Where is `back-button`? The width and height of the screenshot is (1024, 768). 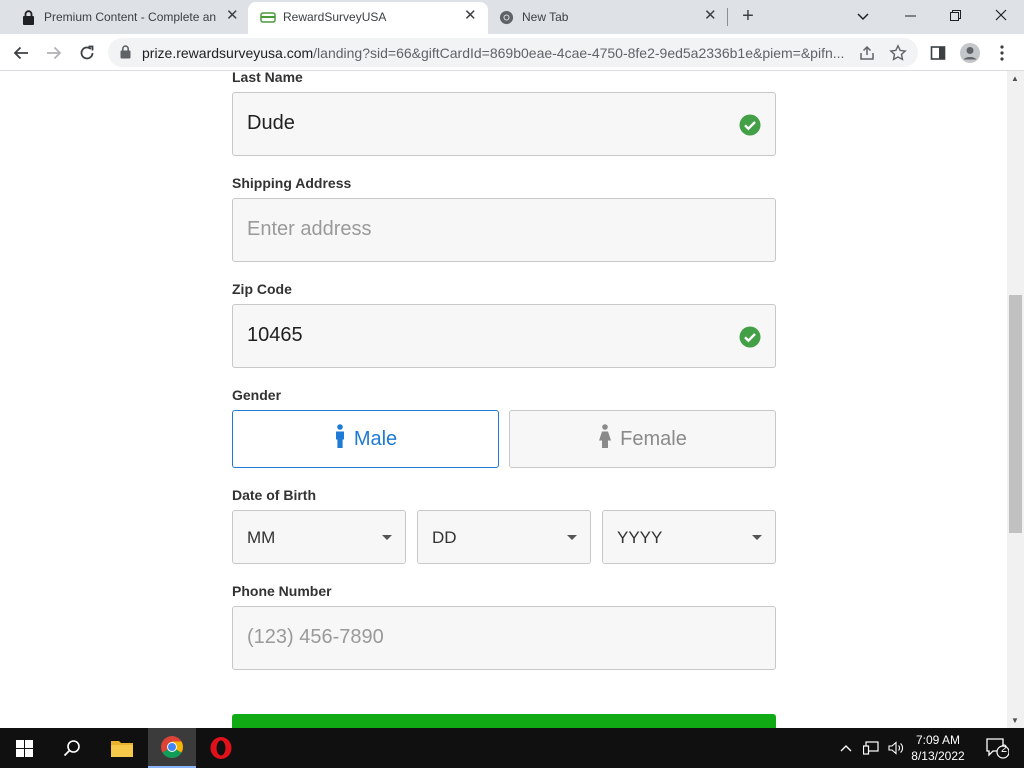 back-button is located at coordinates (21, 53).